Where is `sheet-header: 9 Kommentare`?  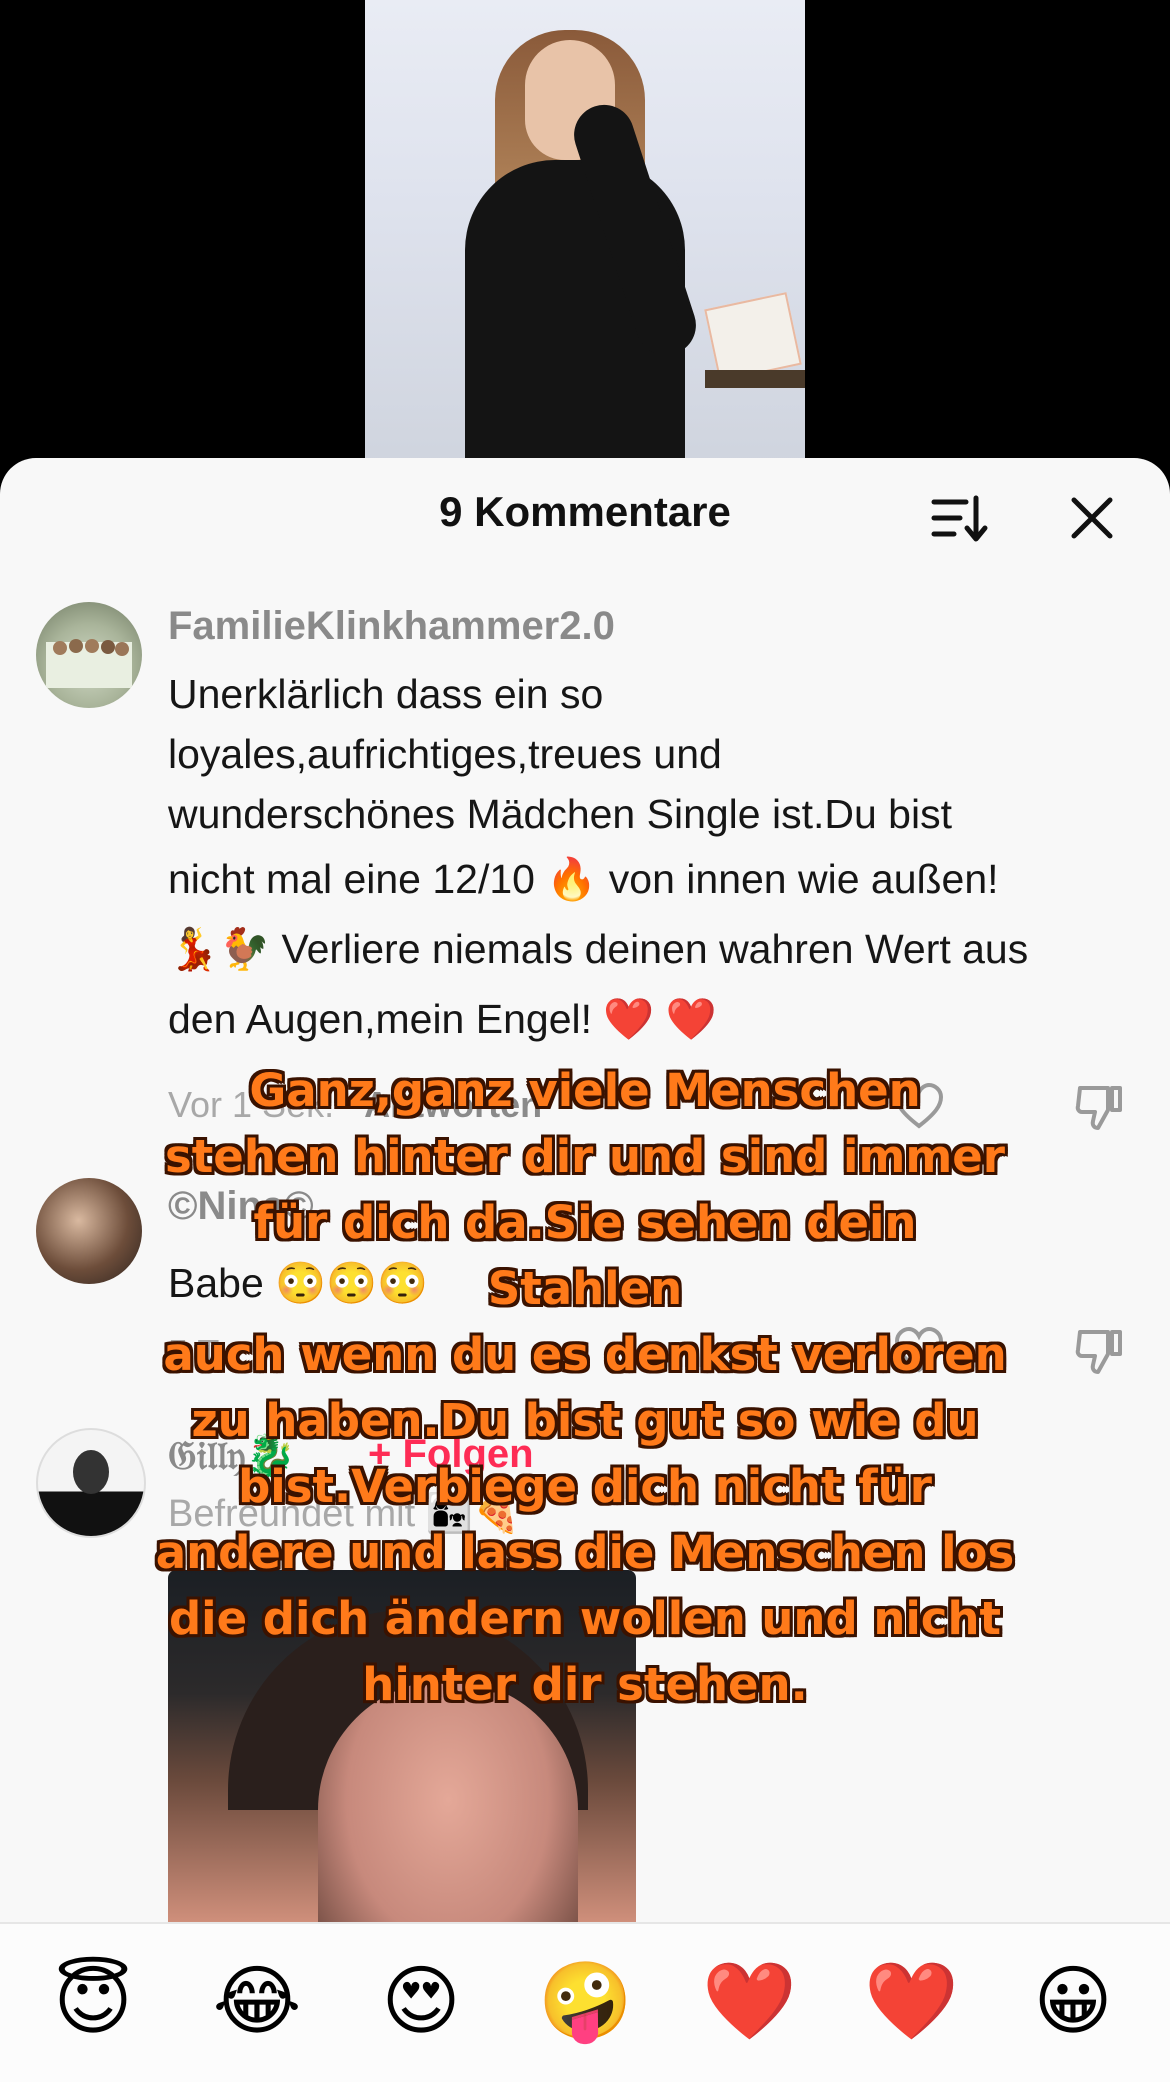 sheet-header: 9 Kommentare is located at coordinates (585, 516).